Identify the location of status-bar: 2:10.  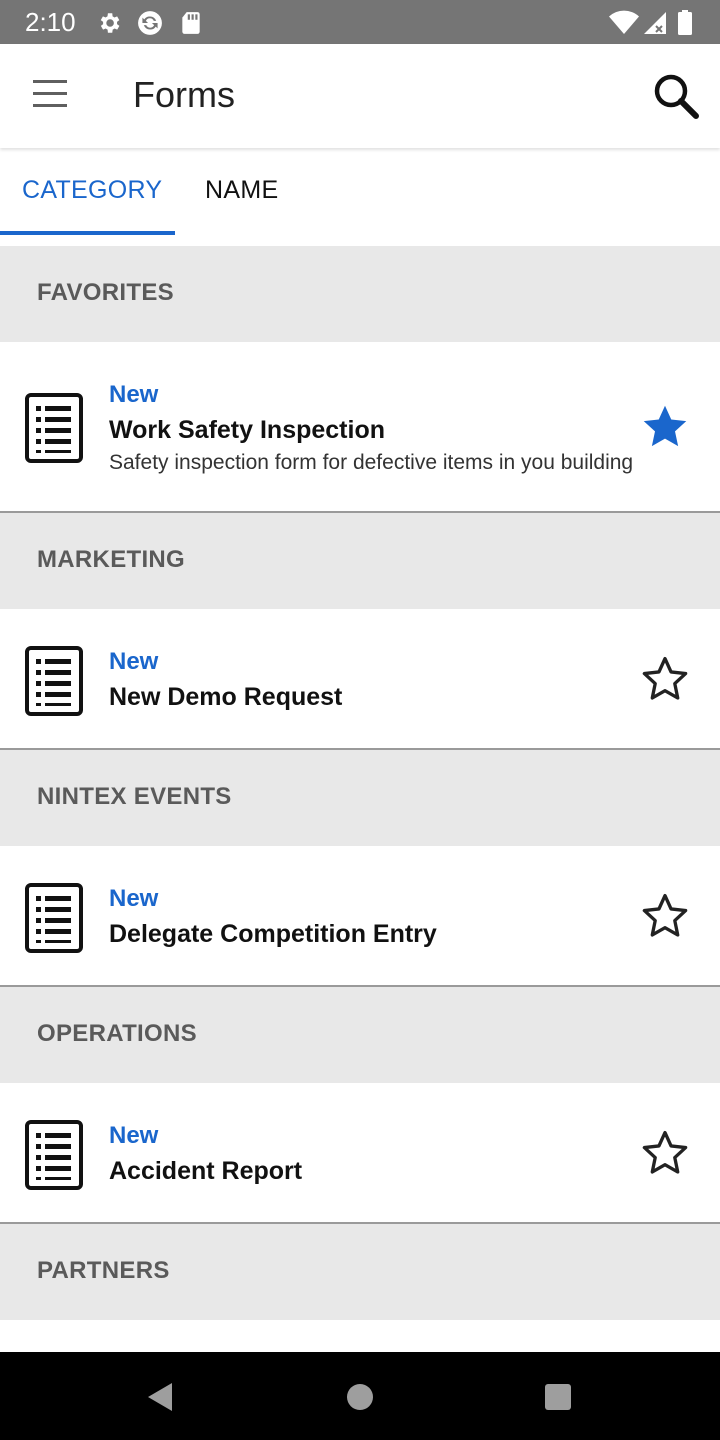
(360, 22).